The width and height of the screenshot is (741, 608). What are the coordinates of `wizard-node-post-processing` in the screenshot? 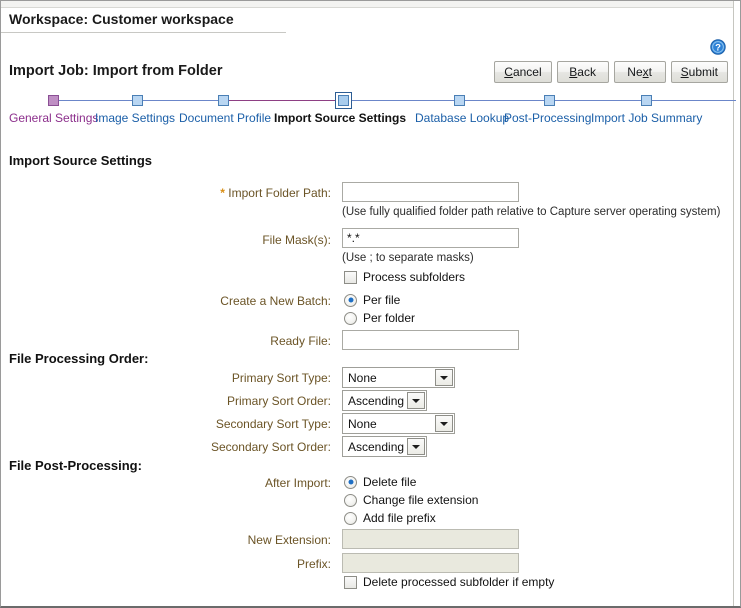 It's located at (549, 100).